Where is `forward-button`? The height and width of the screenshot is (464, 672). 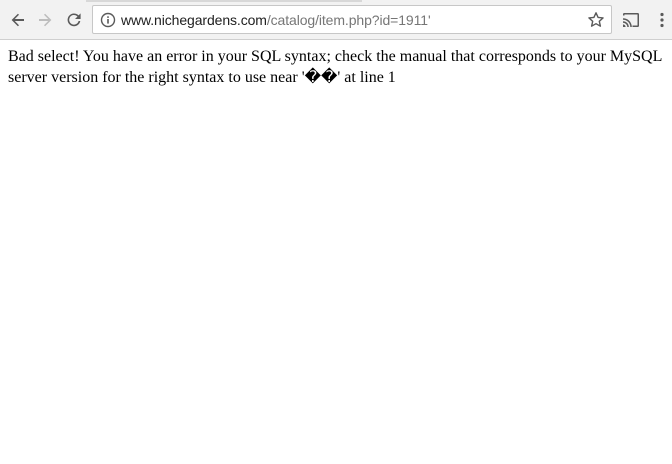 forward-button is located at coordinates (45, 20).